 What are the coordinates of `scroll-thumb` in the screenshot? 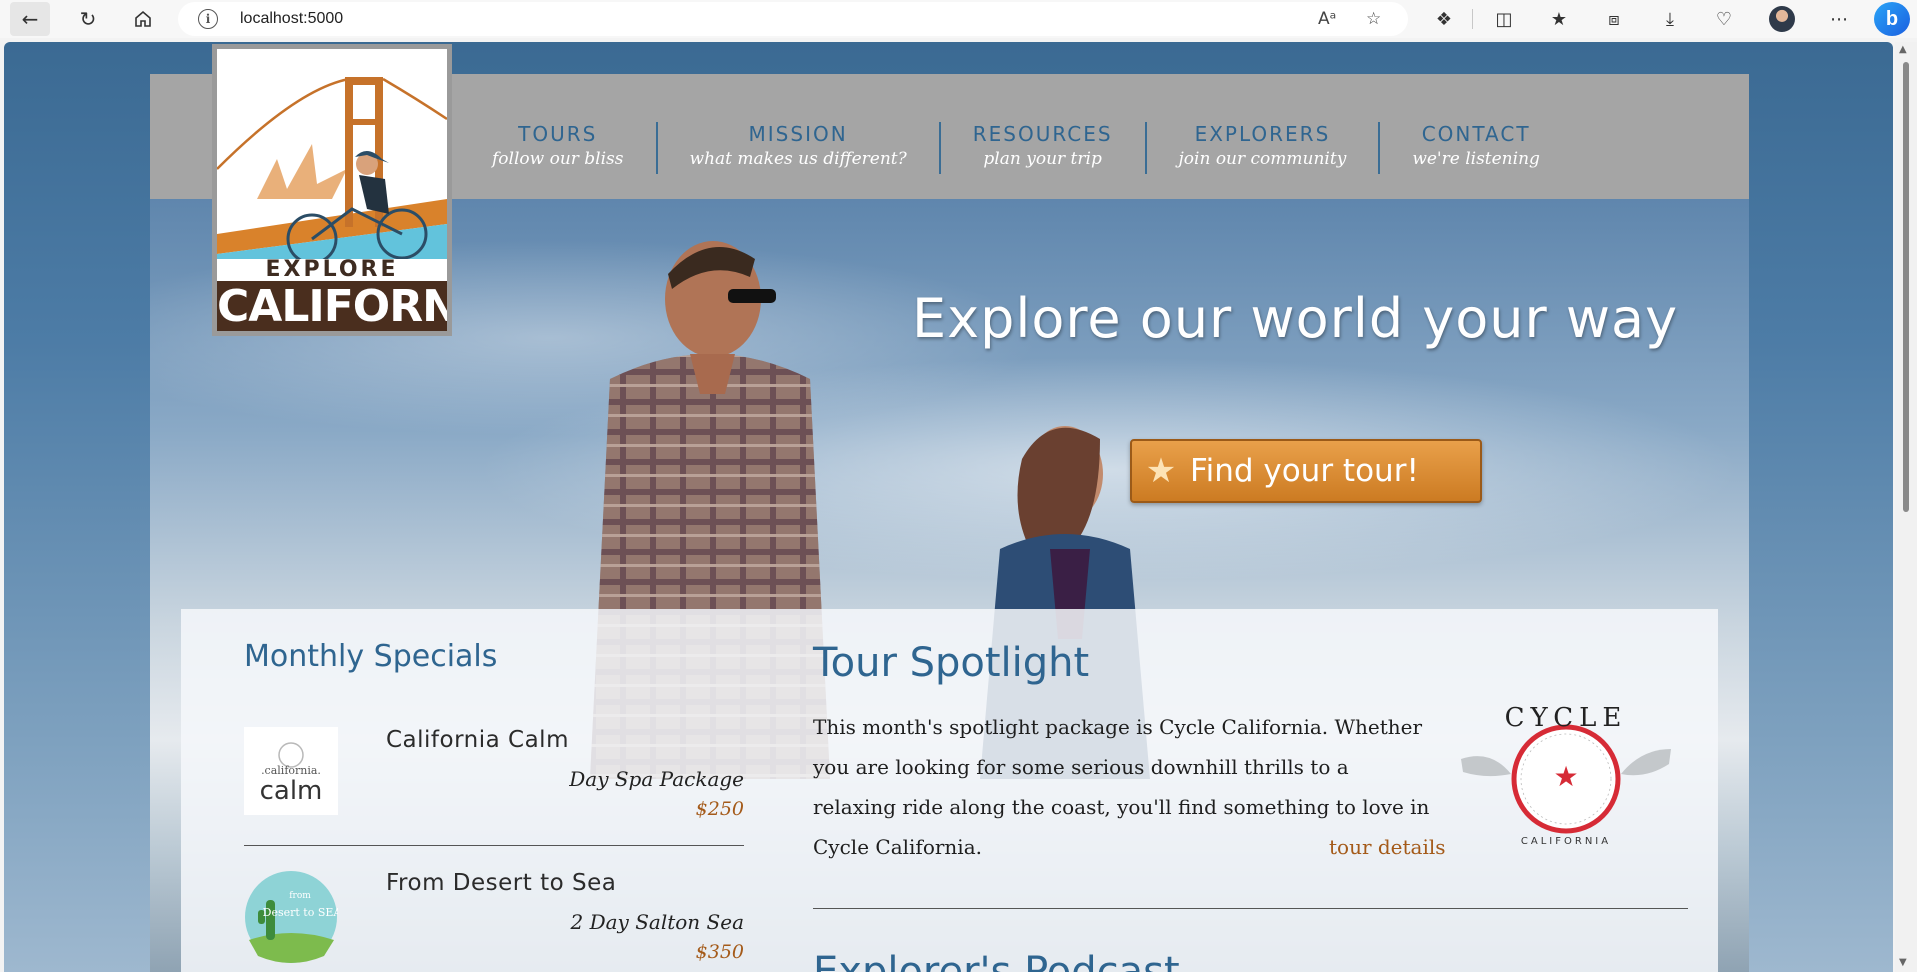 It's located at (1906, 287).